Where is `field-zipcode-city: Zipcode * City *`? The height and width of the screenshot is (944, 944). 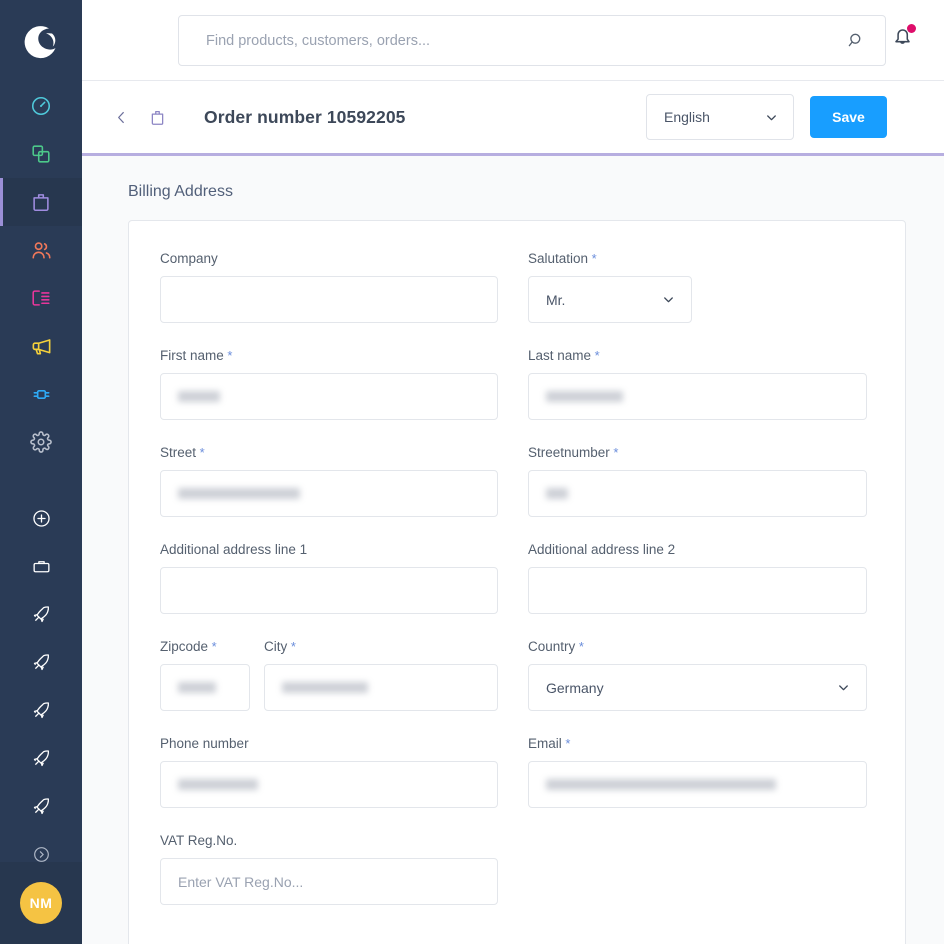 field-zipcode-city: Zipcode * City * is located at coordinates (329, 675).